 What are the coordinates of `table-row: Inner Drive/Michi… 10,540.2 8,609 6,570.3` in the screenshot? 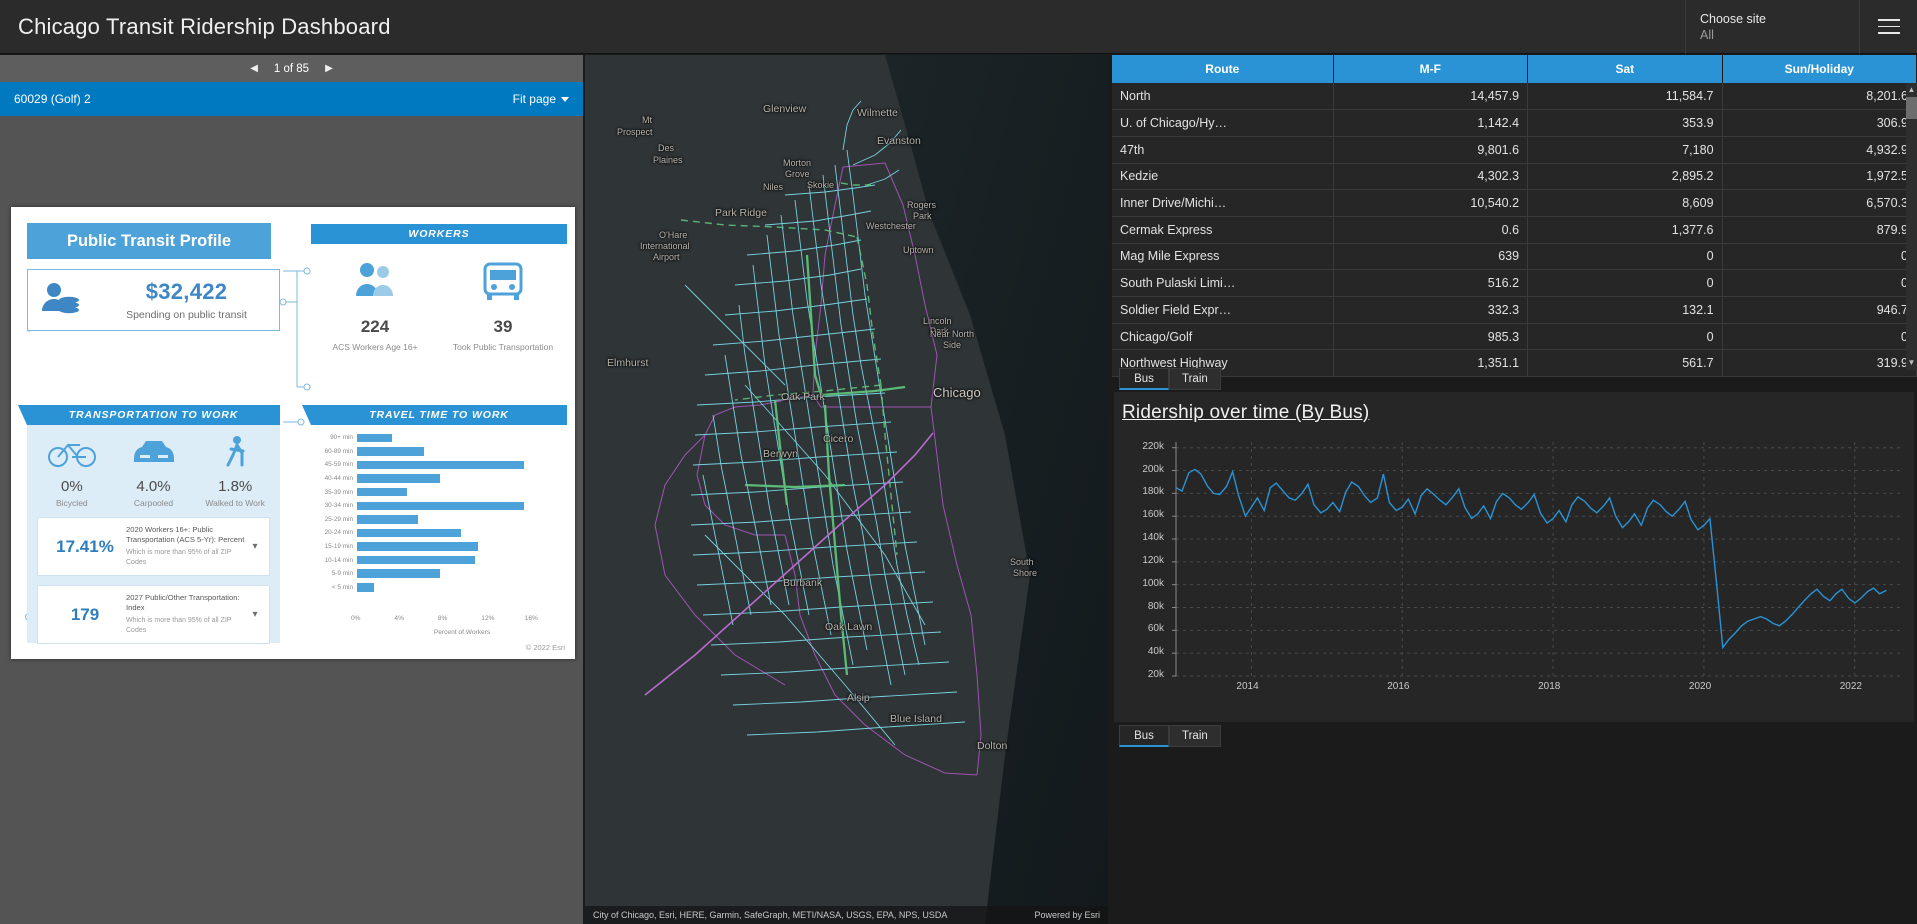 It's located at (1514, 203).